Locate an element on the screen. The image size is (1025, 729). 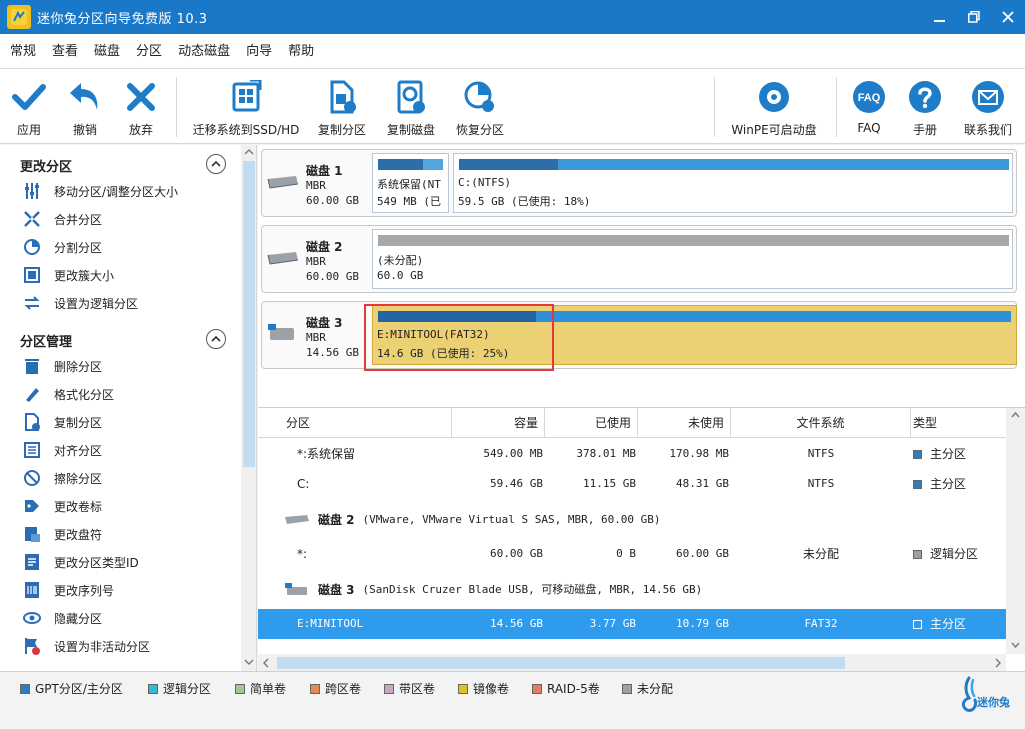
mail-icon is located at coordinates (988, 97).